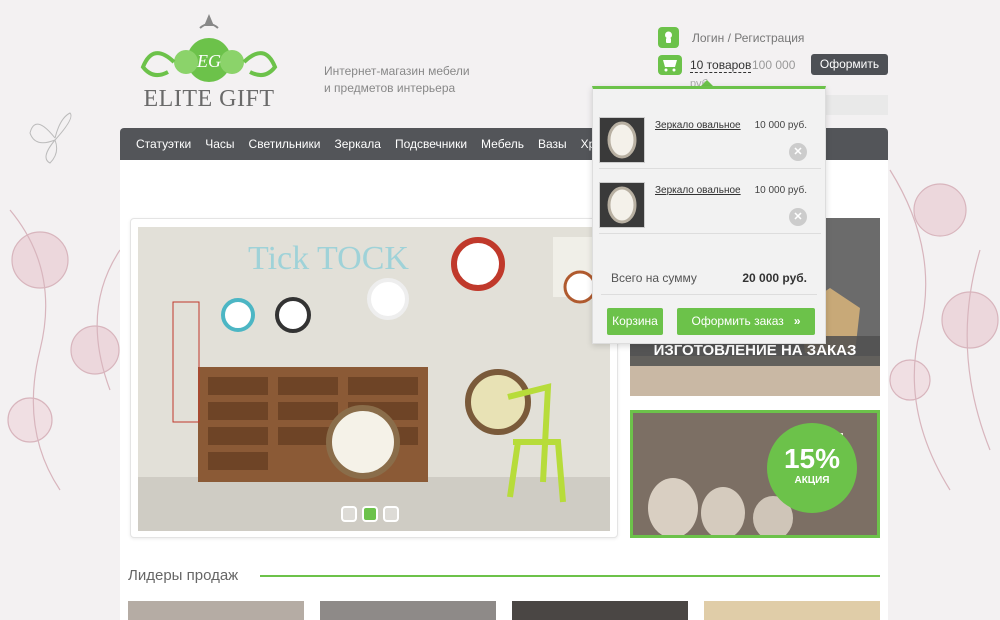  I want to click on bestsellers-title: Лидеры продаж, so click(183, 575).